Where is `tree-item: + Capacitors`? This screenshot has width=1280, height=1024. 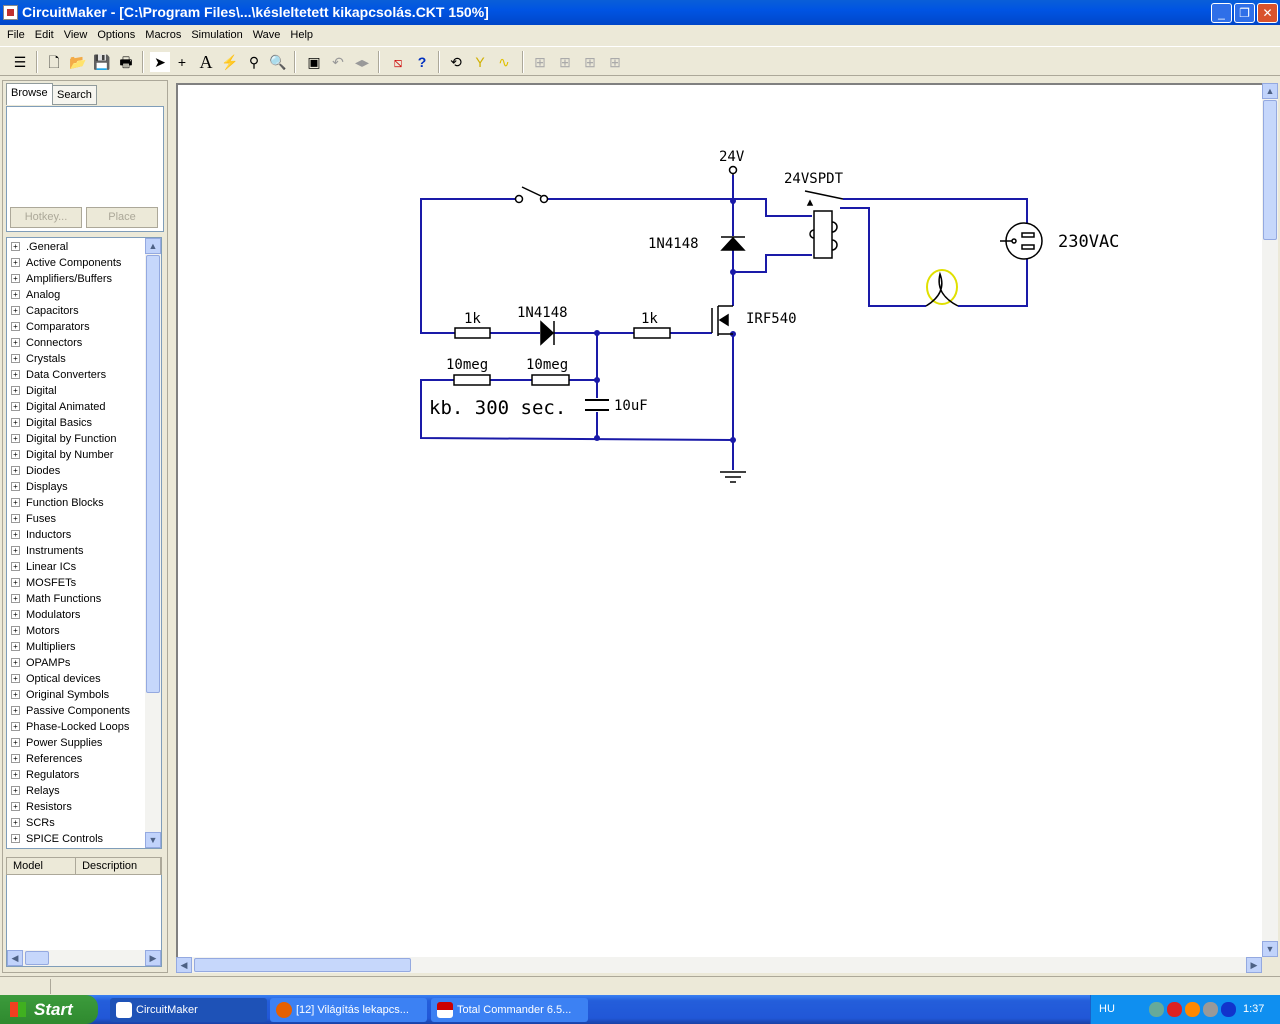
tree-item: + Capacitors is located at coordinates (45, 311).